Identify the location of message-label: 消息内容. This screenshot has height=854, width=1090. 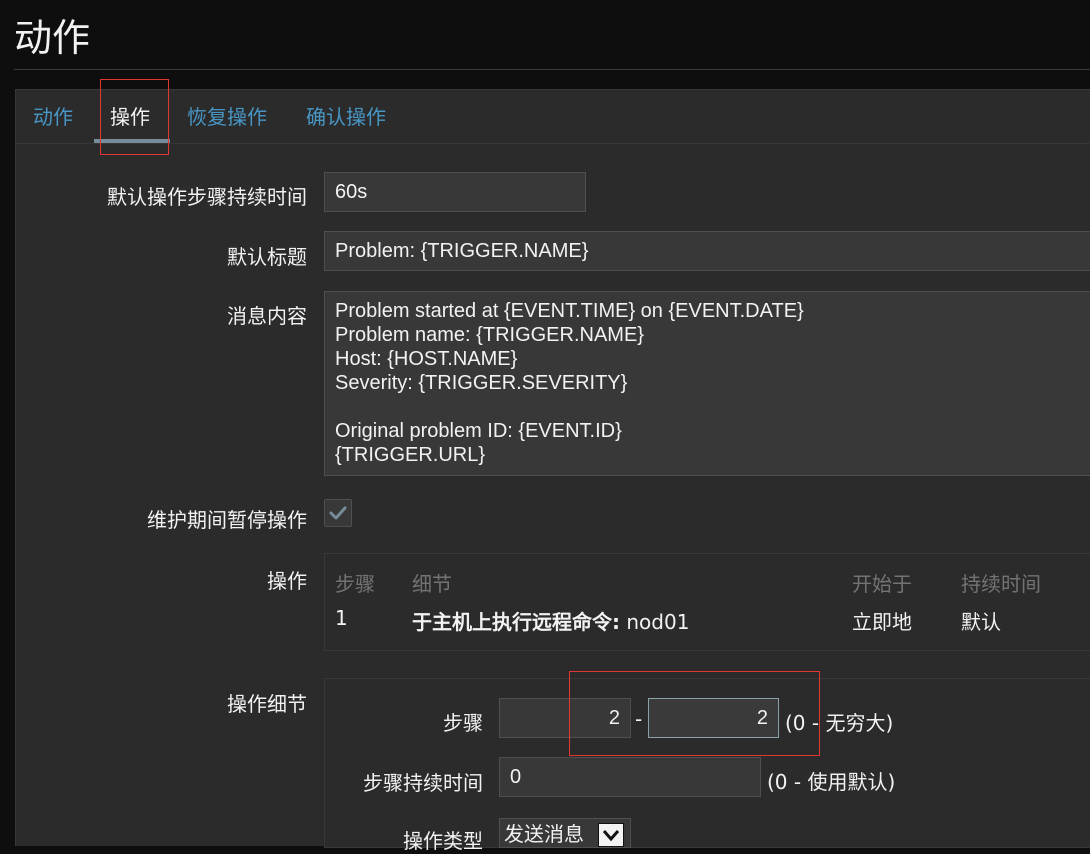
(267, 316).